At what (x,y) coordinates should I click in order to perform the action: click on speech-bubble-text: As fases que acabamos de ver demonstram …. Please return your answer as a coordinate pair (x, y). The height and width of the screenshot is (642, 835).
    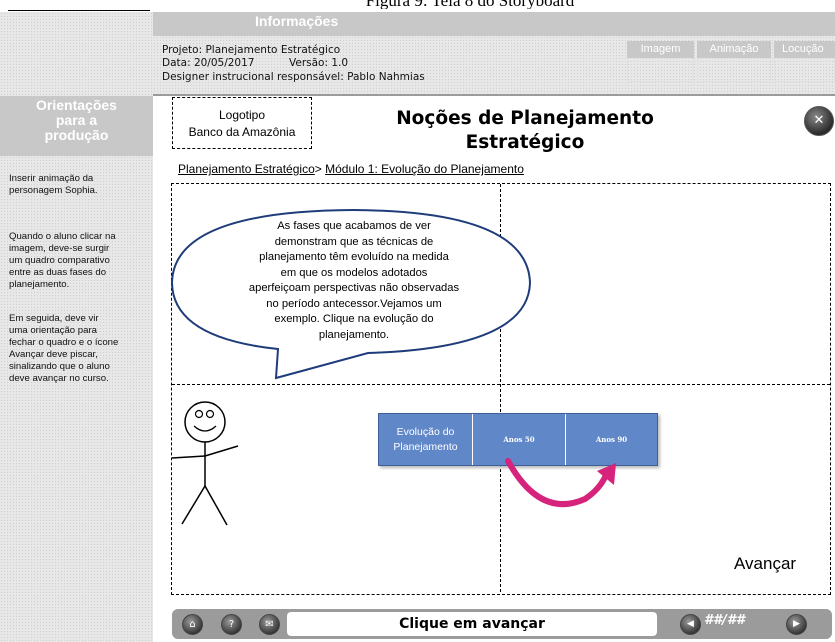
    Looking at the image, I should click on (354, 280).